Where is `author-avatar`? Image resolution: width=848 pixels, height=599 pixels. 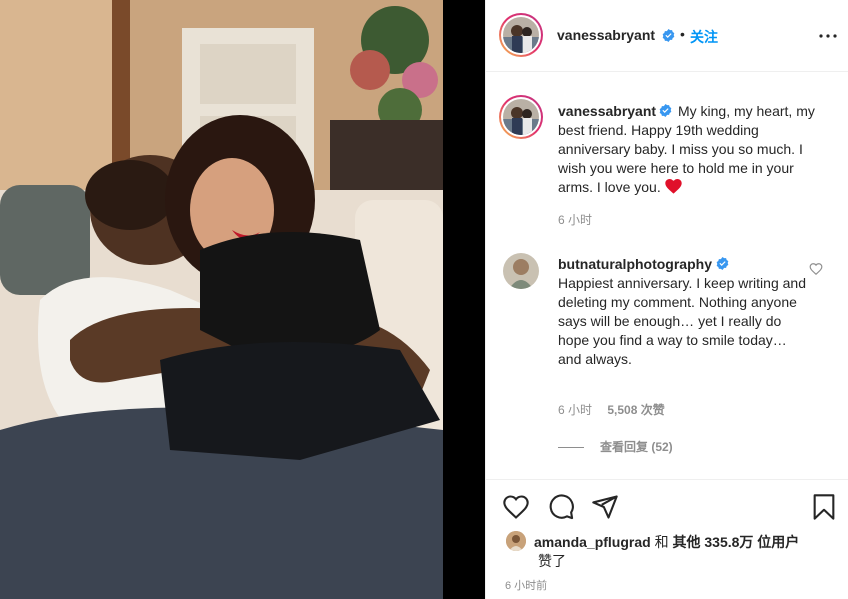
author-avatar is located at coordinates (521, 35).